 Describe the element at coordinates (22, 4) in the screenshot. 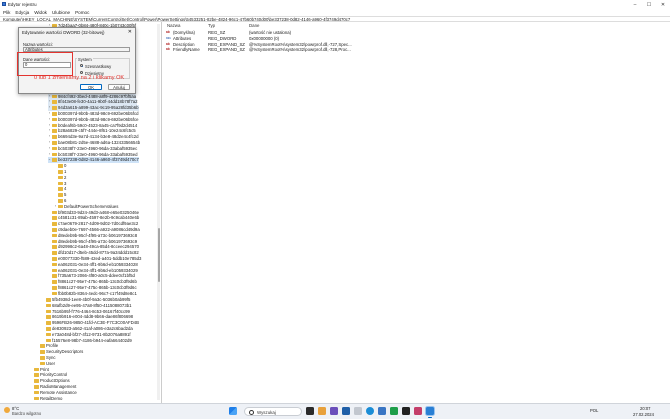

I see `window-title: Edytor rejestru` at that location.